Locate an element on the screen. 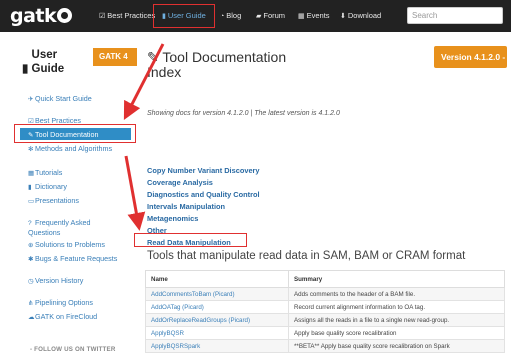 This screenshot has height=360, width=511. arrow-to-read-data-manipulation is located at coordinates (135, 193).